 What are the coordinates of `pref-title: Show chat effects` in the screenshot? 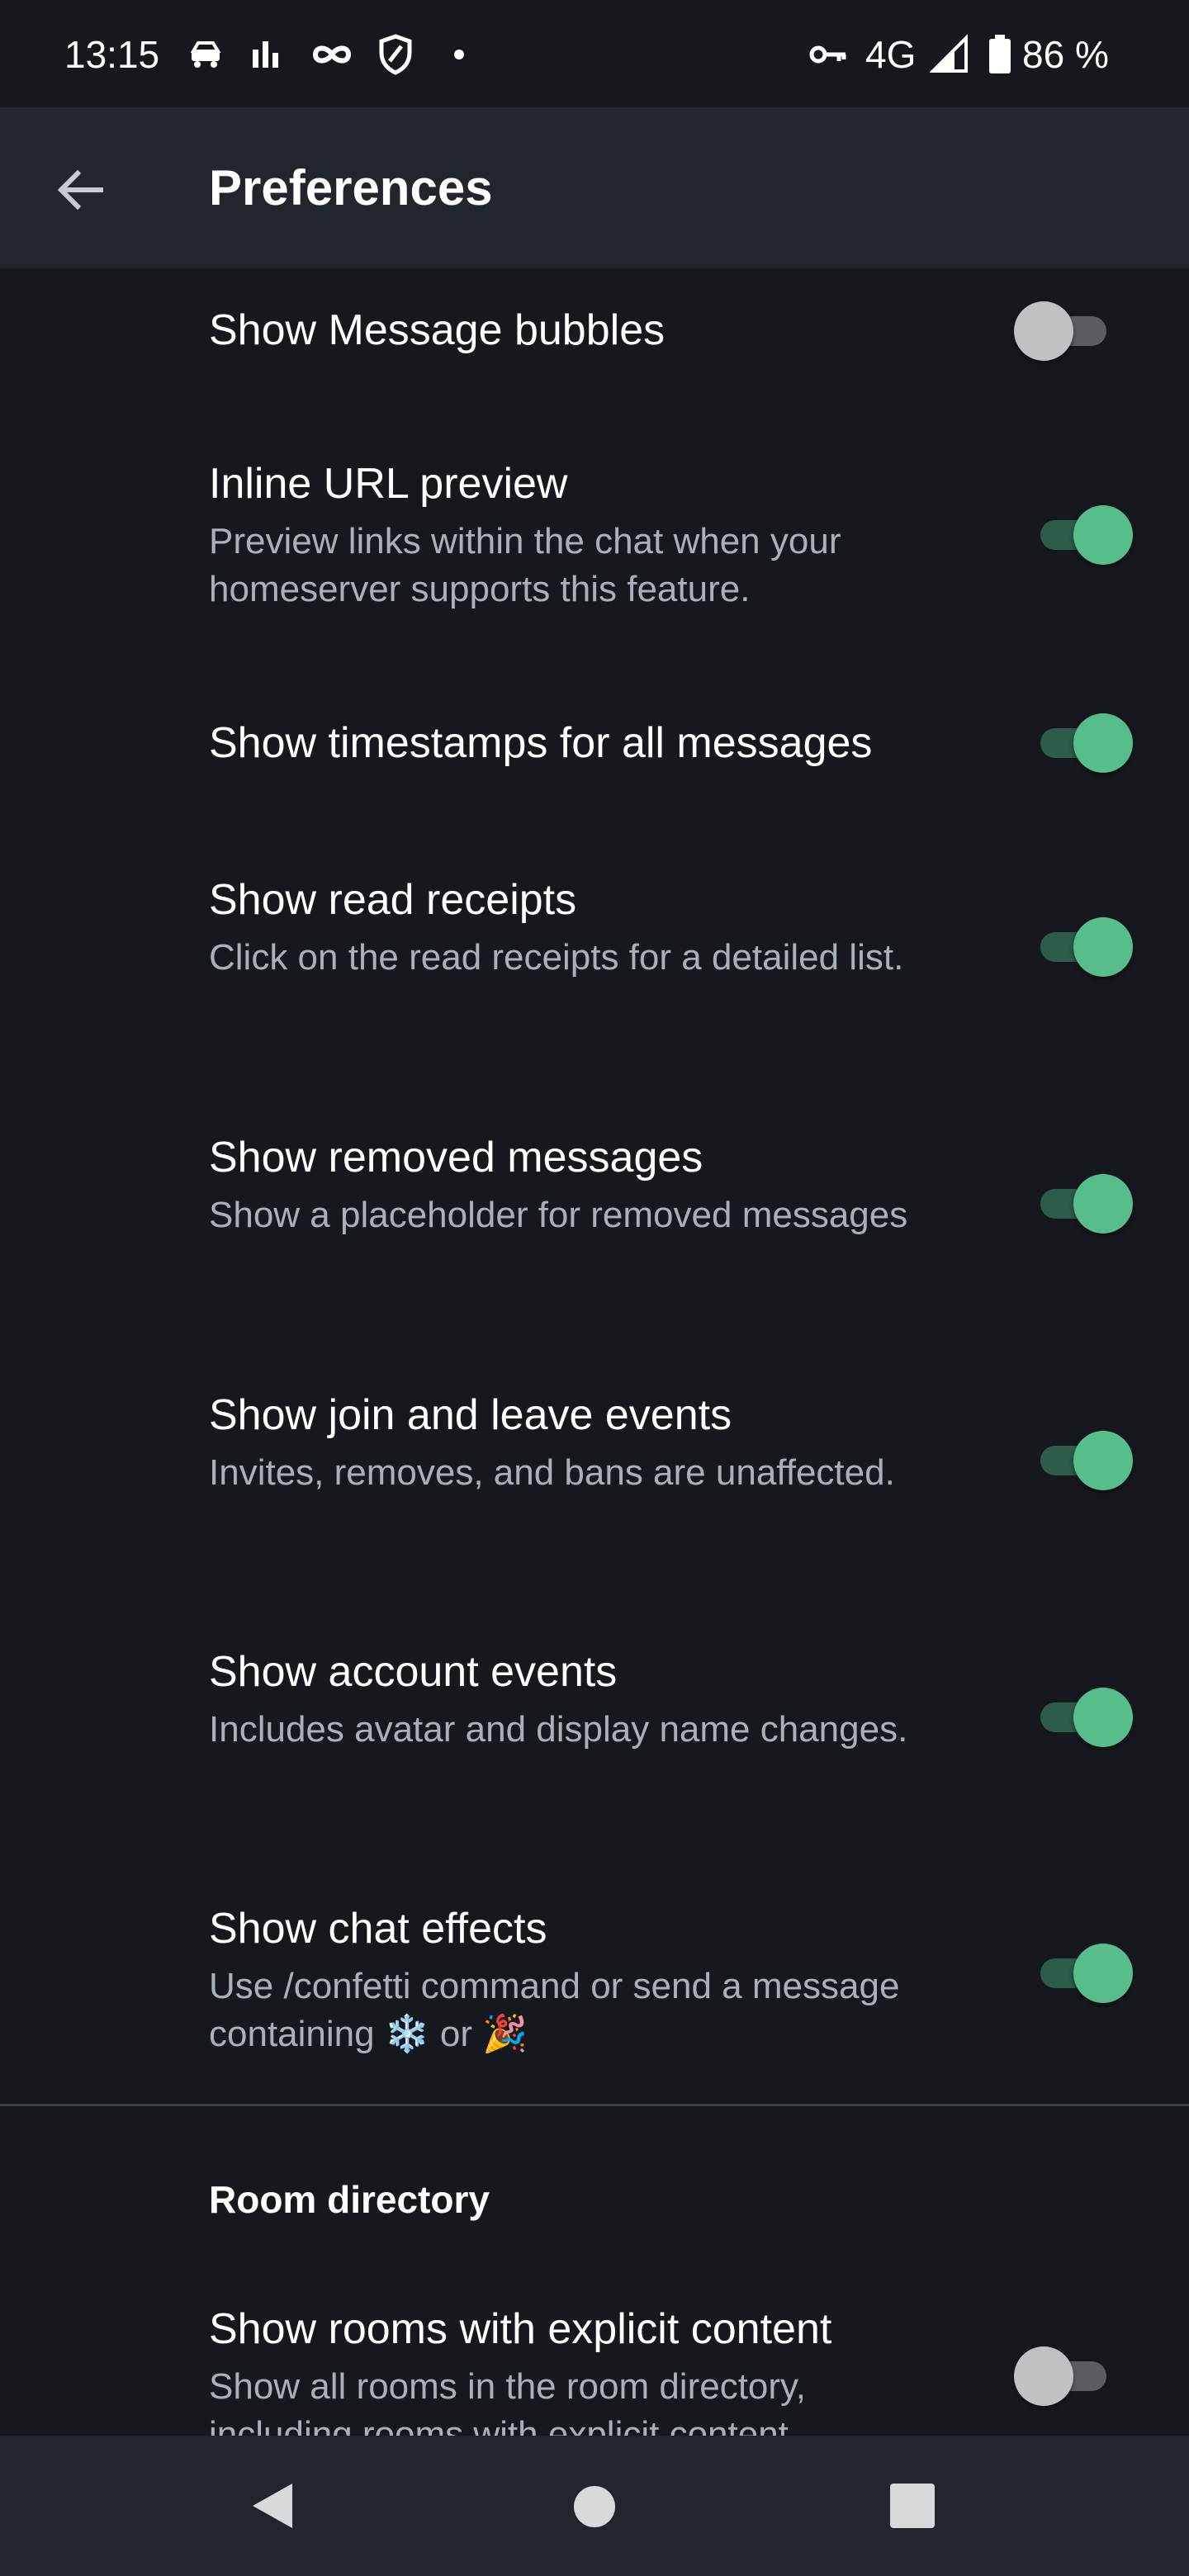 It's located at (378, 1929).